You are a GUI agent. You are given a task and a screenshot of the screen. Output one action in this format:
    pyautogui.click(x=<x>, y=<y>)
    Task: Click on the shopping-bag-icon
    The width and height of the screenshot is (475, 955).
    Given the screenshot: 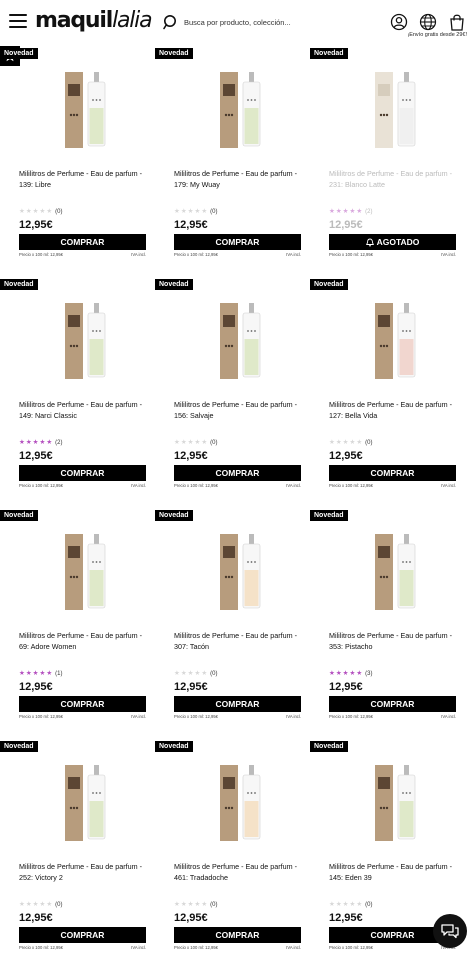 What is the action you would take?
    pyautogui.click(x=457, y=22)
    